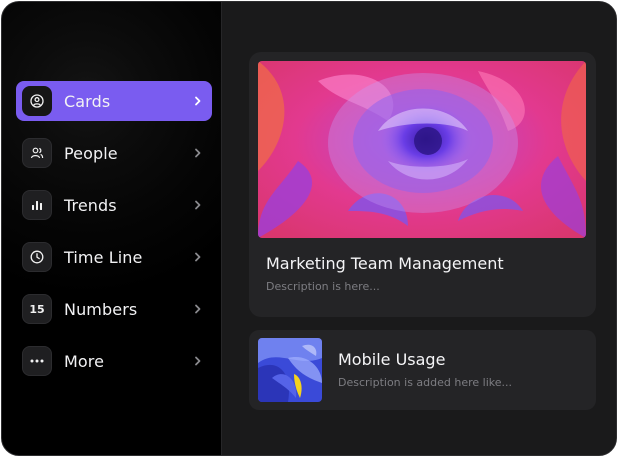 The image size is (621, 459). I want to click on card-title: Mobile Usage, so click(392, 359).